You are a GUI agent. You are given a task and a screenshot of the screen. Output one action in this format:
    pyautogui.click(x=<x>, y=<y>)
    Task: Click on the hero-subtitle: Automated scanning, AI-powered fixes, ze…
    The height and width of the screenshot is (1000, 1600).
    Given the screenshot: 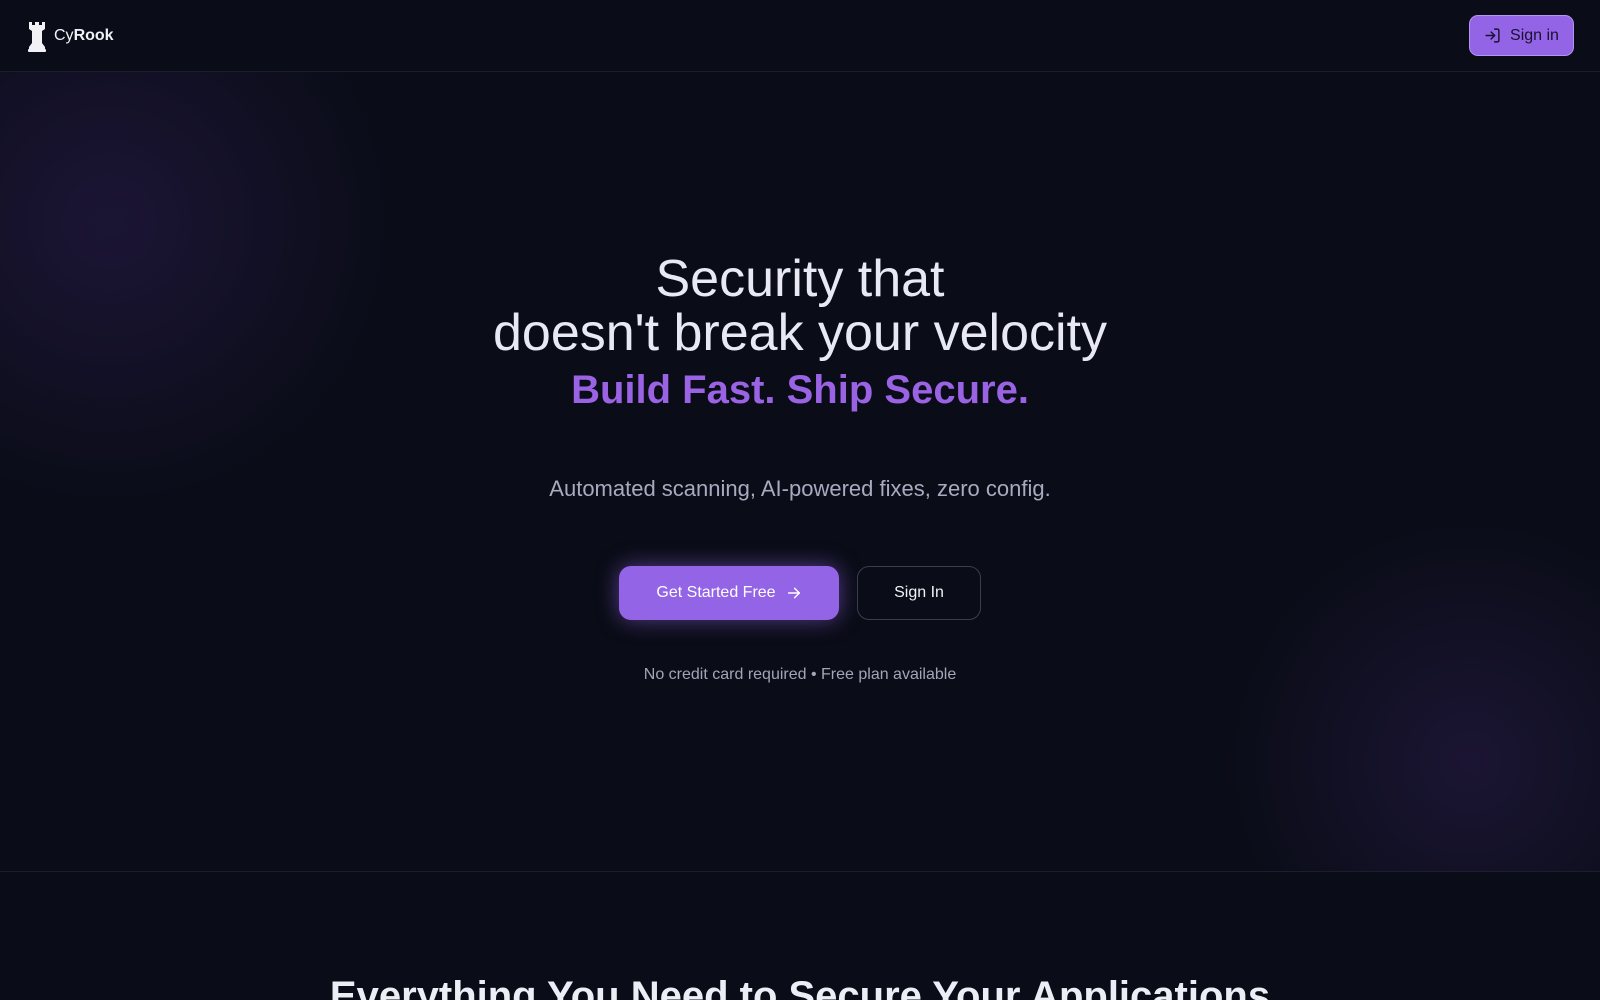 What is the action you would take?
    pyautogui.click(x=800, y=488)
    